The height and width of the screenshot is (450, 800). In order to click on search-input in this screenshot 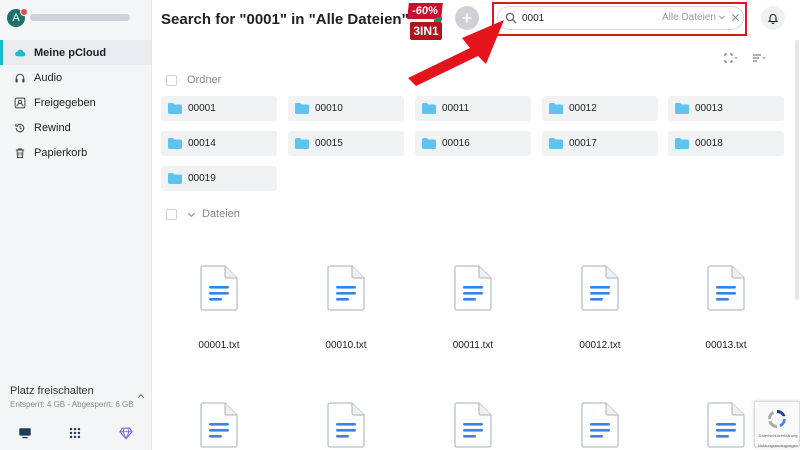, I will do `click(587, 18)`.